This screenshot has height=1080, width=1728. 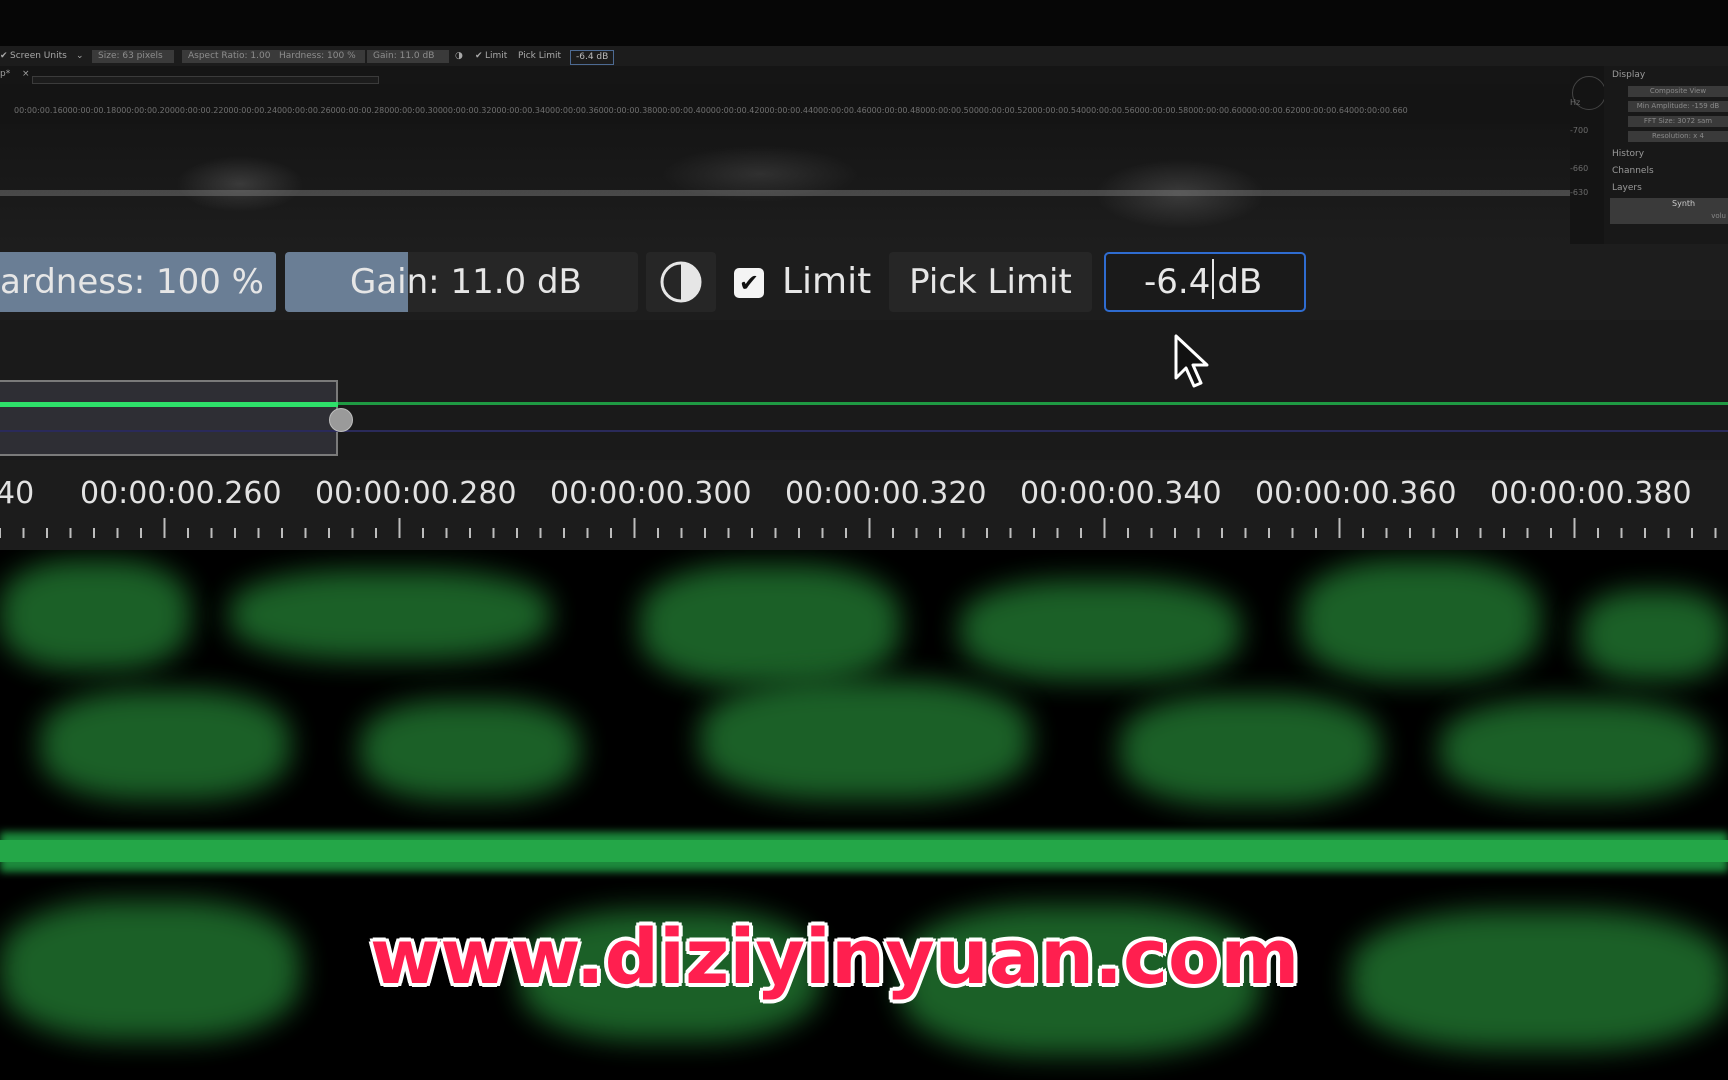 I want to click on time-label: 00:00:00.340, so click(x=1121, y=493).